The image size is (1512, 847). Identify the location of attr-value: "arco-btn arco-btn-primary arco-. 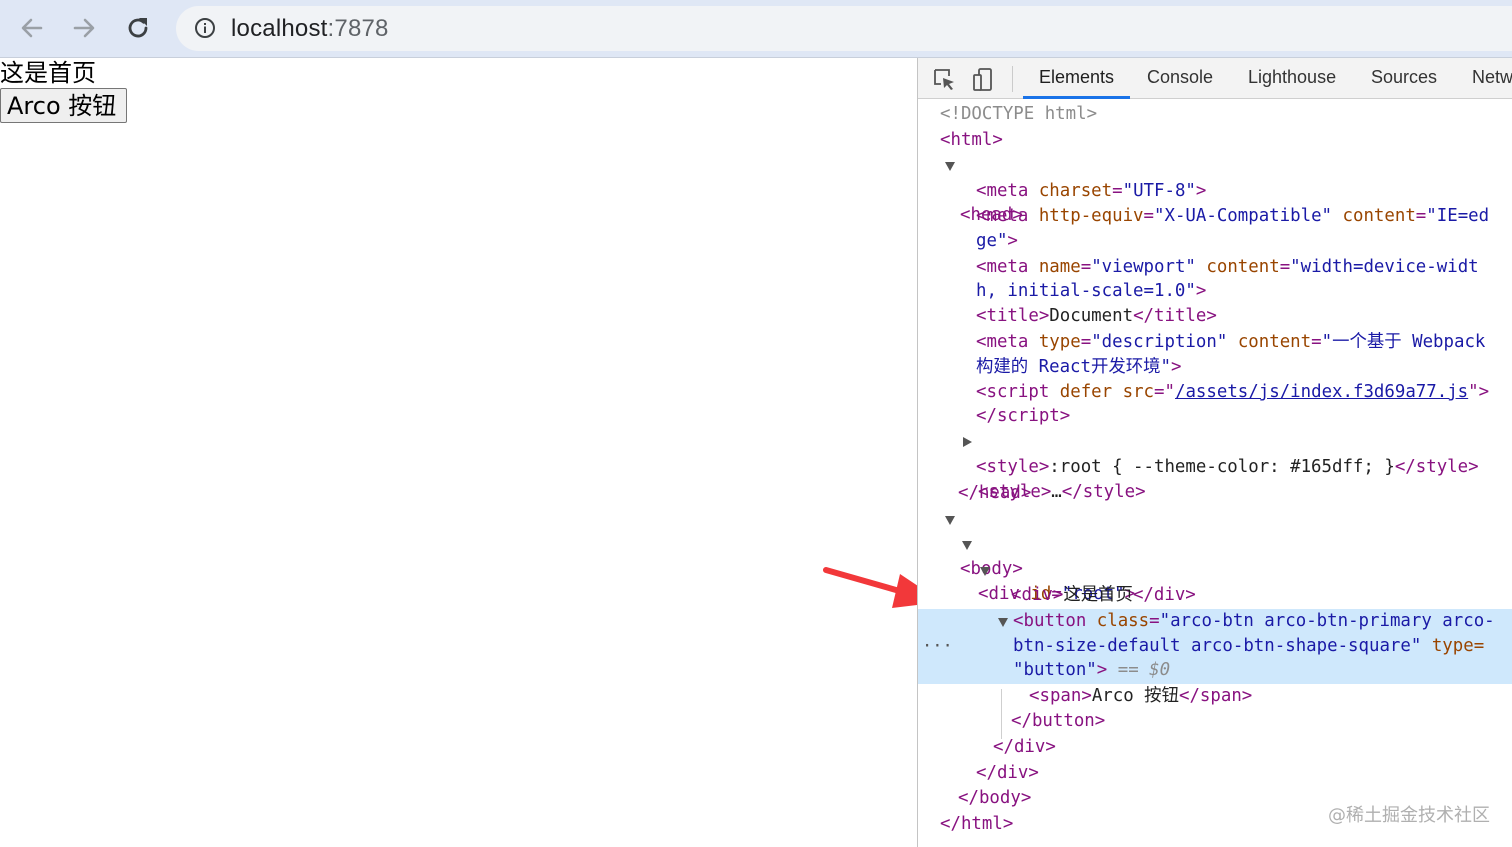
(1327, 621).